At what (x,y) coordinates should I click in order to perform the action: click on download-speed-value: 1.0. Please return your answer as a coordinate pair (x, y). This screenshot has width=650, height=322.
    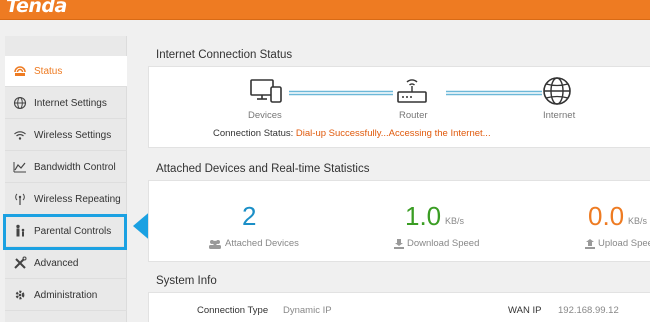
    Looking at the image, I should click on (423, 216).